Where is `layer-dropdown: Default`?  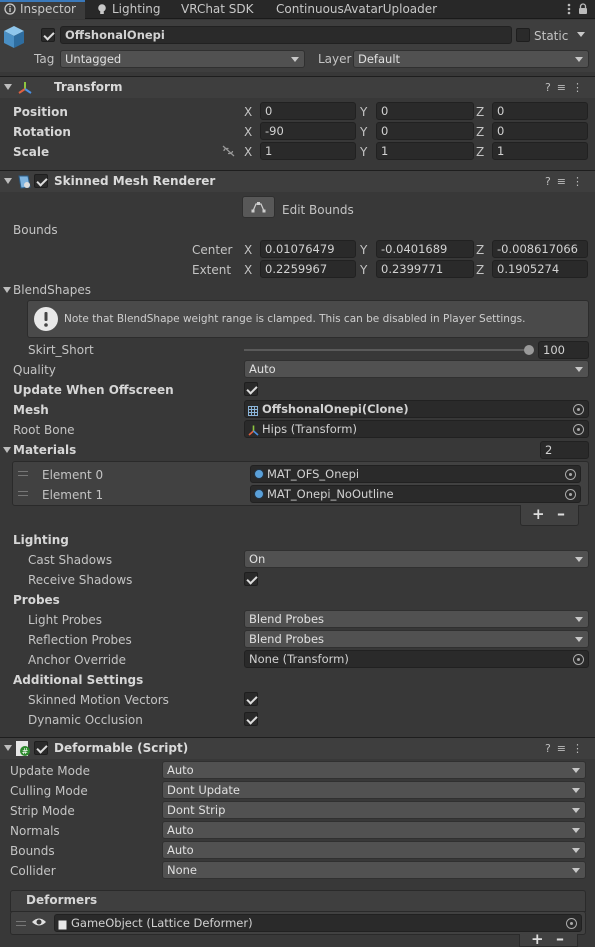 layer-dropdown: Default is located at coordinates (471, 59).